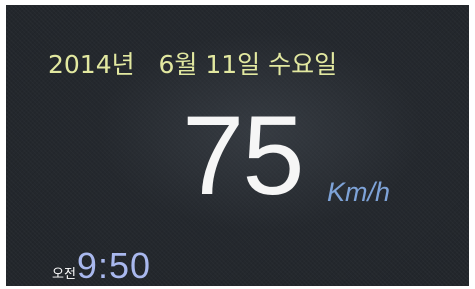 Image resolution: width=475 pixels, height=289 pixels. Describe the element at coordinates (193, 64) in the screenshot. I see `date-display: 2014년 6월 11일 수요일` at that location.